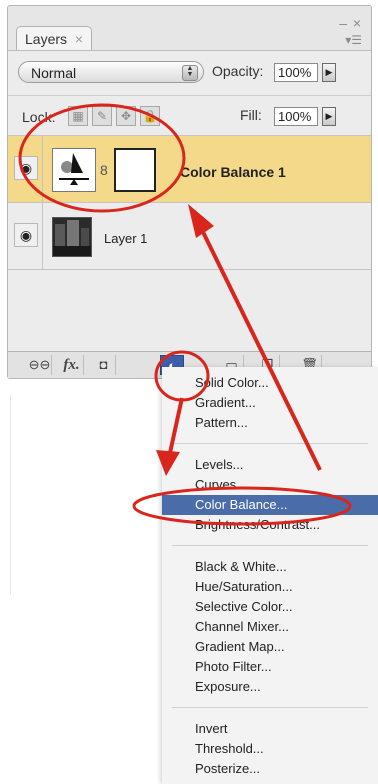 This screenshot has width=378, height=784. I want to click on blend-mode-select: Normal ▲ ▼, so click(111, 72).